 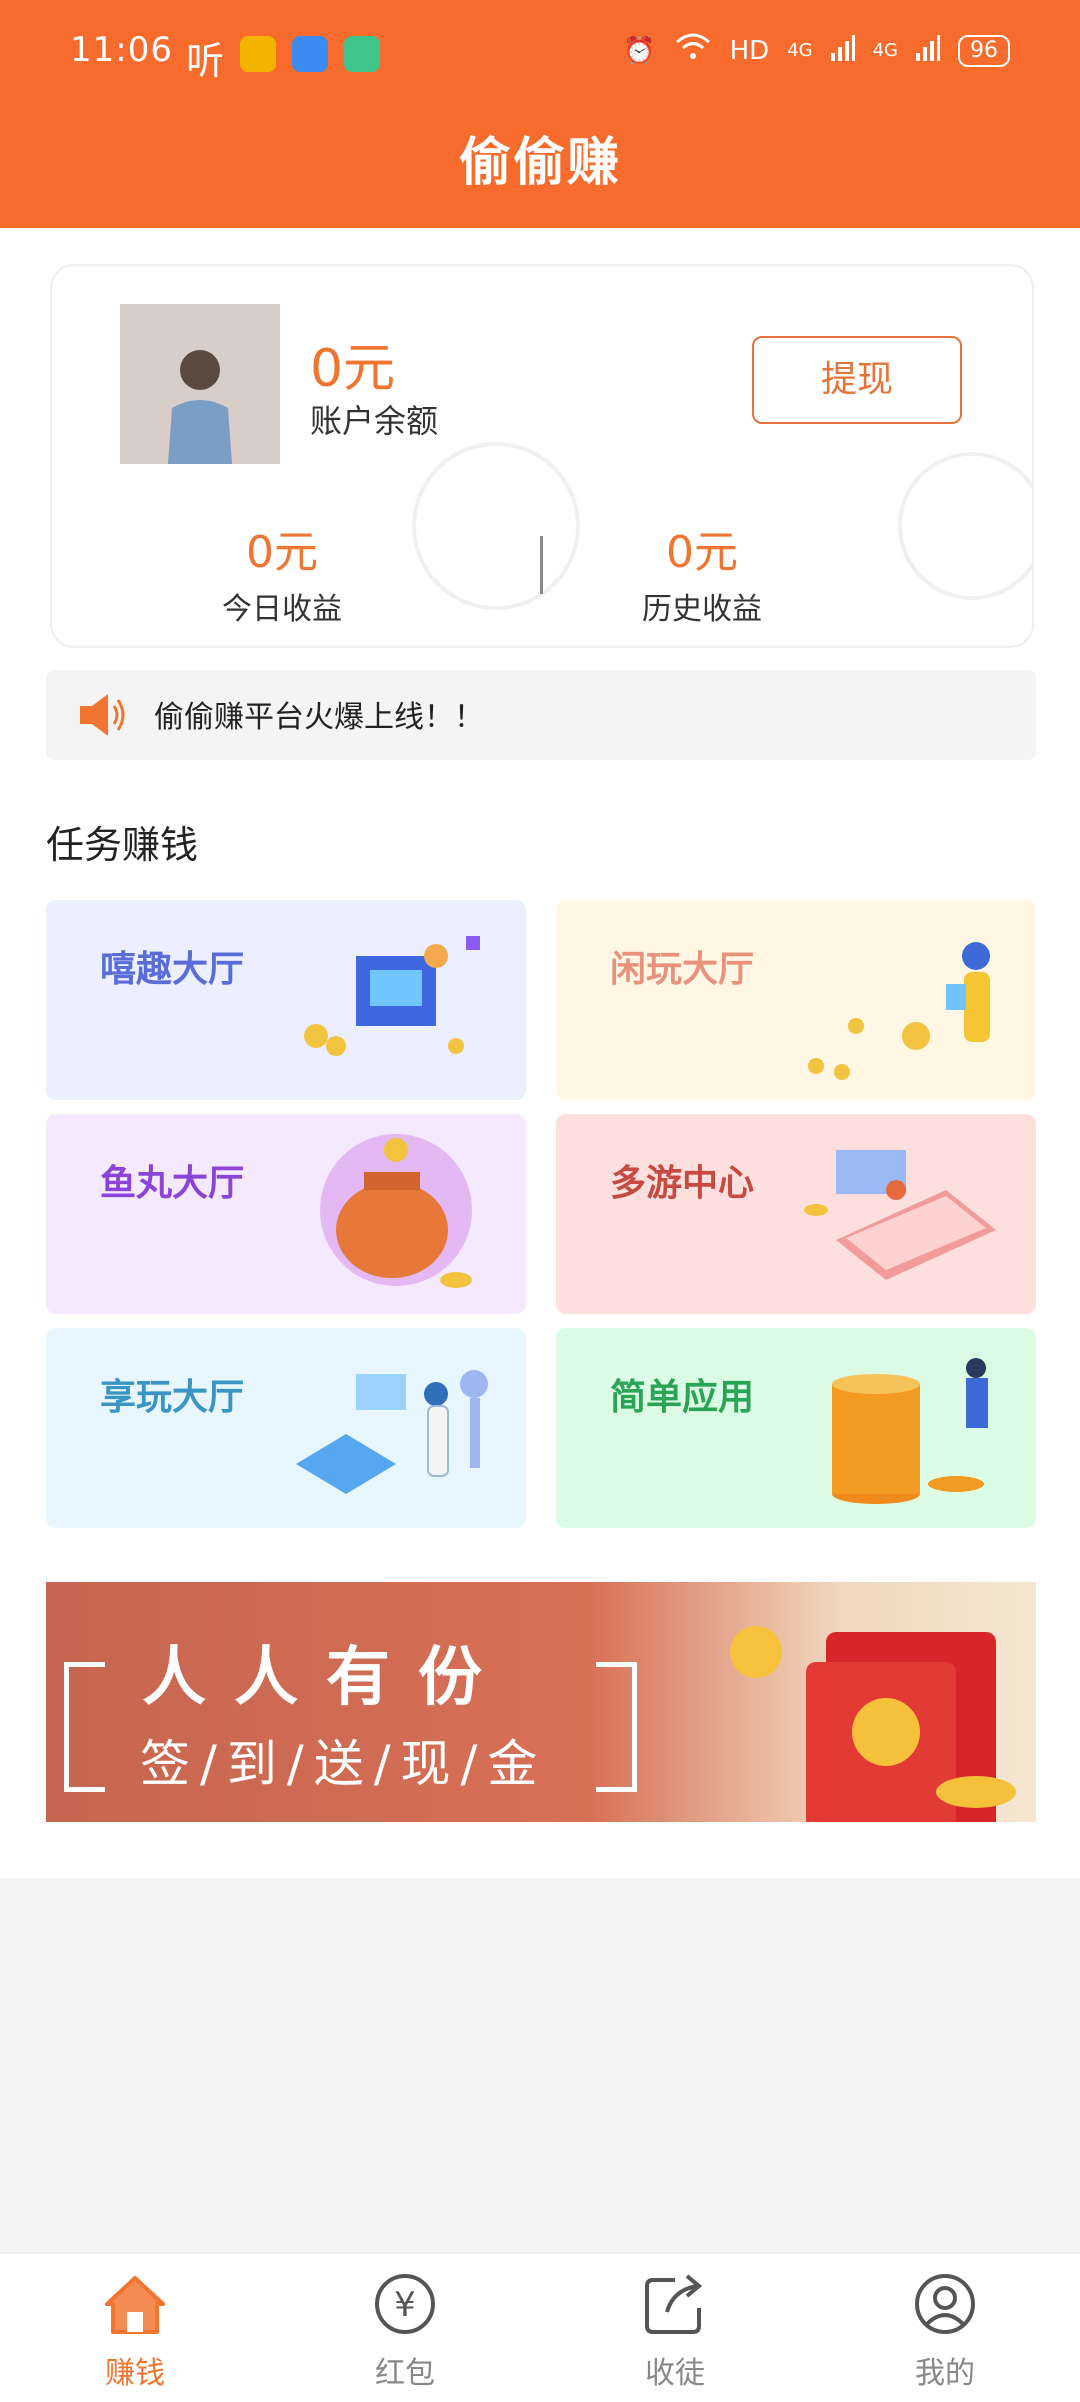 I want to click on history-earnings: 0元 历史收益, so click(x=702, y=572).